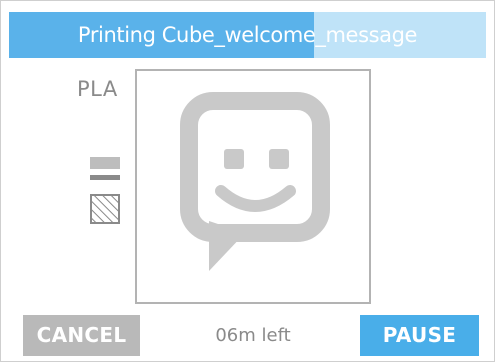 The height and width of the screenshot is (362, 495). What do you see at coordinates (81, 335) in the screenshot?
I see `cancel-button: CANCEL` at bounding box center [81, 335].